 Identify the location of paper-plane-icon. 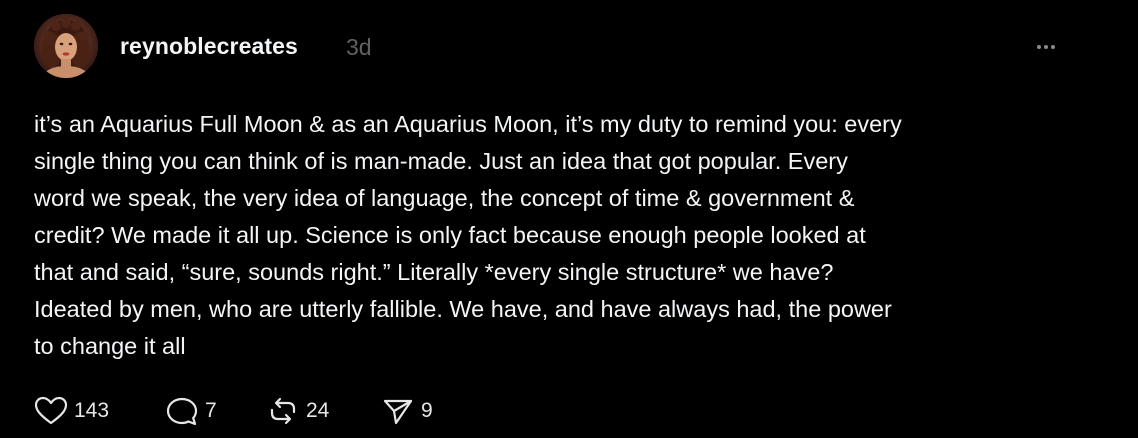
(398, 412).